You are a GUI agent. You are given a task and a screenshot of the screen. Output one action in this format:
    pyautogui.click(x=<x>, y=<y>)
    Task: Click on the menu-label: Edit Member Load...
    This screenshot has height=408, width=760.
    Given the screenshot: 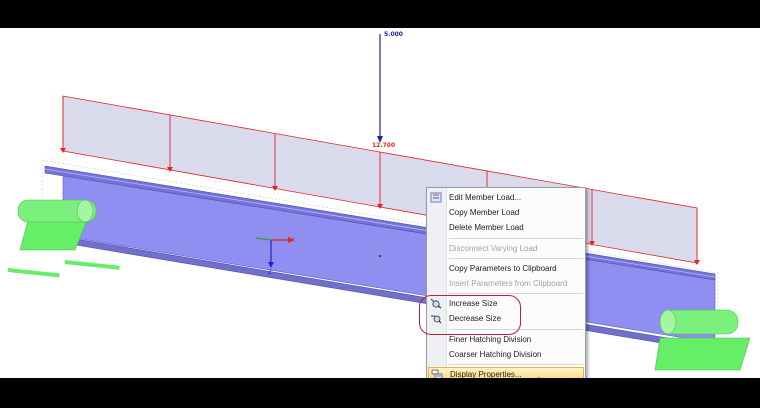 What is the action you would take?
    pyautogui.click(x=485, y=197)
    